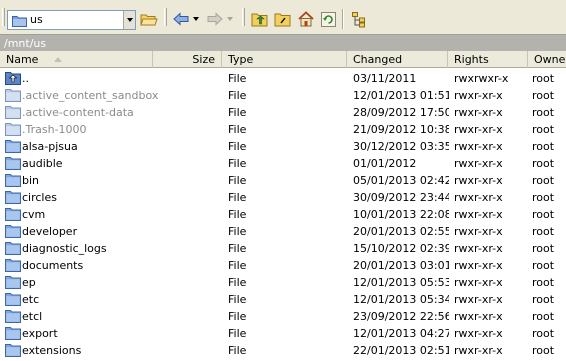  Describe the element at coordinates (283, 179) in the screenshot. I see `table-row: bin File 05/01/2013 02:42 rwxr-xr-x root` at that location.